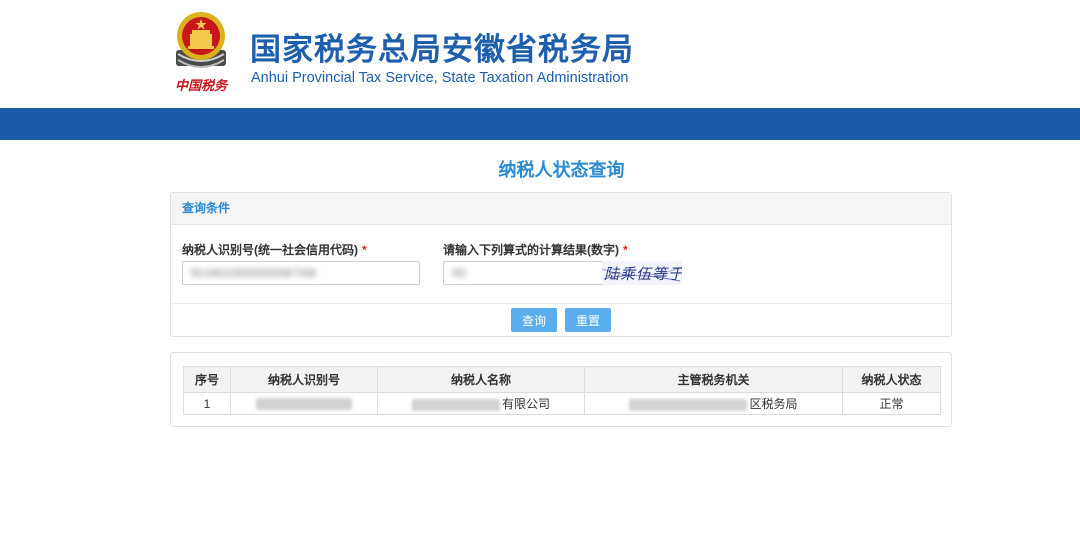 The height and width of the screenshot is (539, 1080). What do you see at coordinates (561, 303) in the screenshot?
I see `divider` at bounding box center [561, 303].